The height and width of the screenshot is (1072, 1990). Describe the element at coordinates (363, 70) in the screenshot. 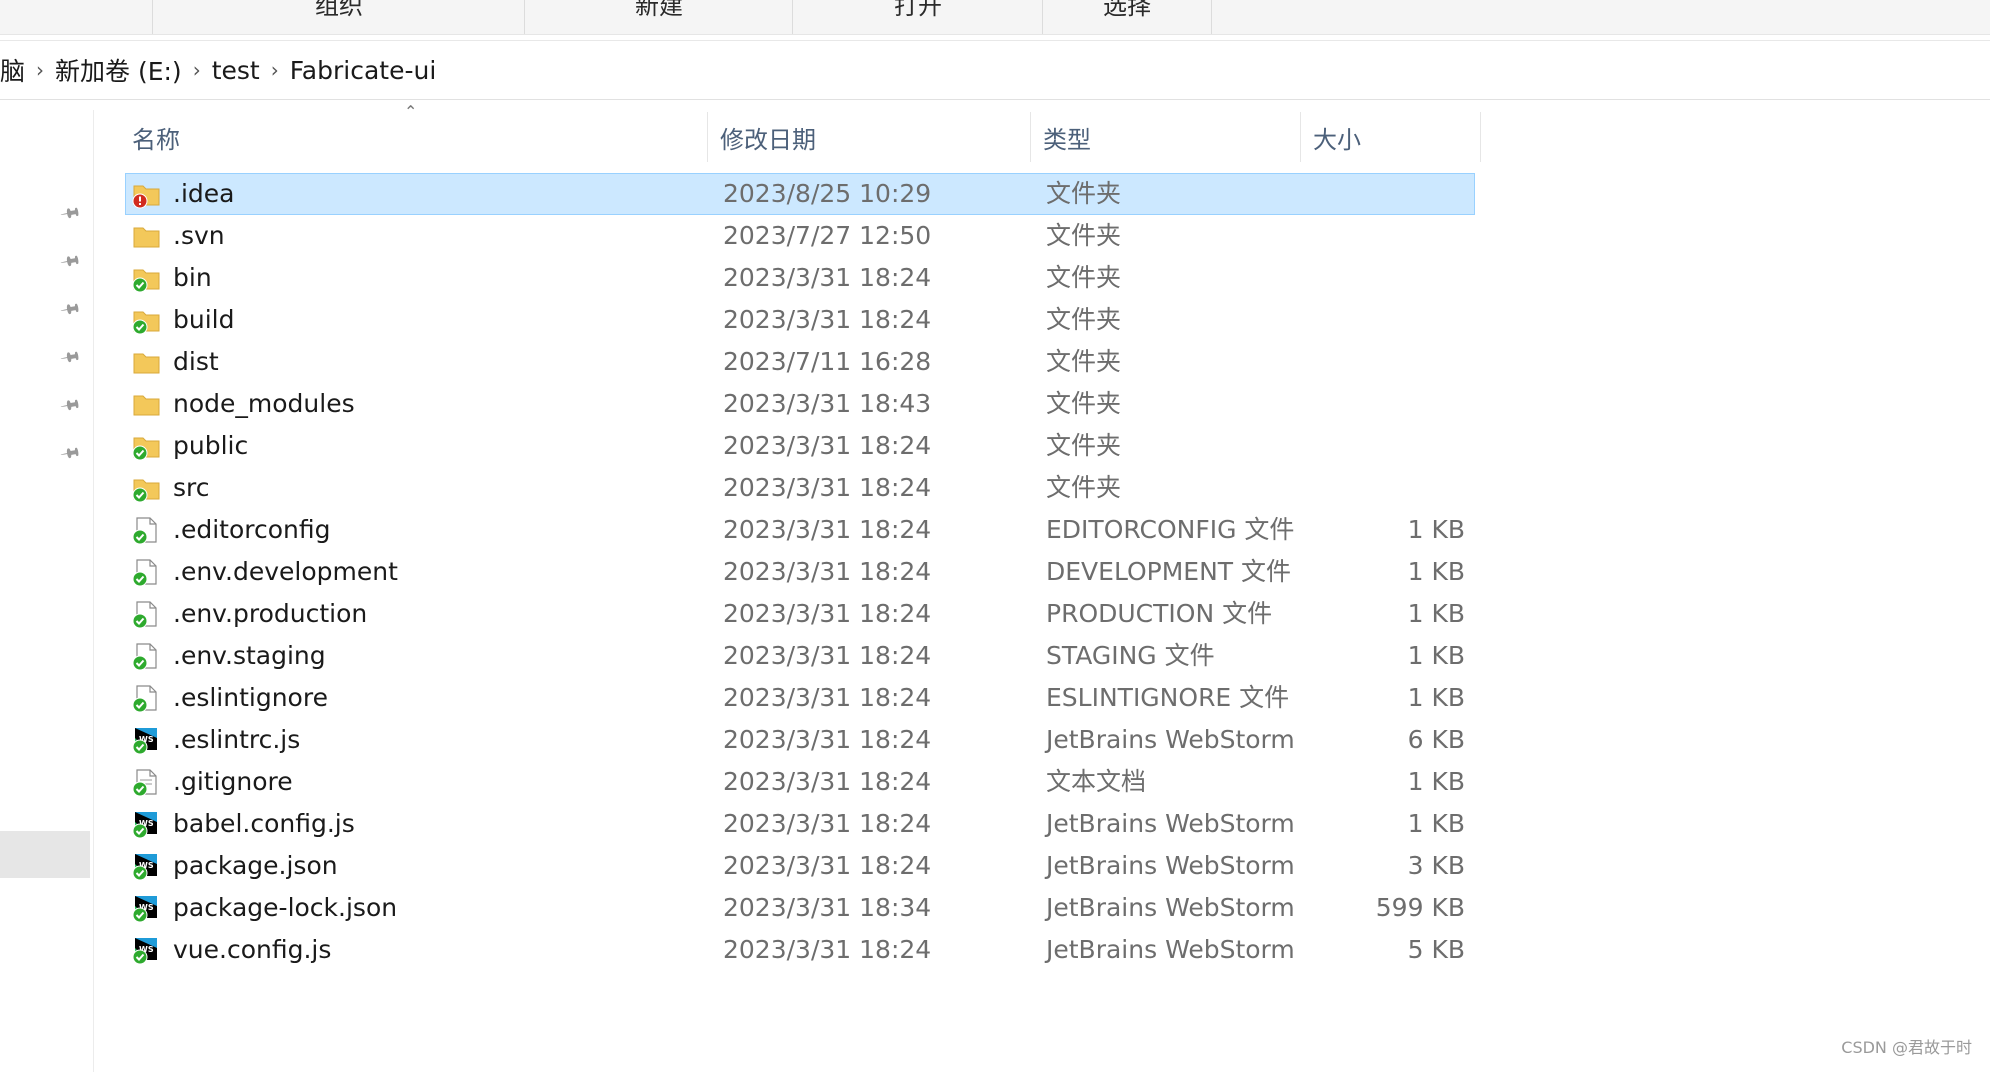

I see `breadcrumb-current-folder: Fabricate-ui` at that location.